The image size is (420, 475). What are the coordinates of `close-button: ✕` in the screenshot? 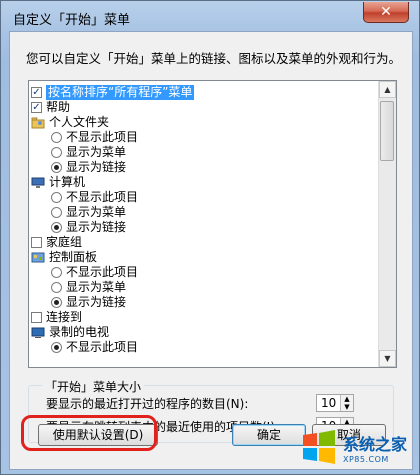 It's located at (386, 12).